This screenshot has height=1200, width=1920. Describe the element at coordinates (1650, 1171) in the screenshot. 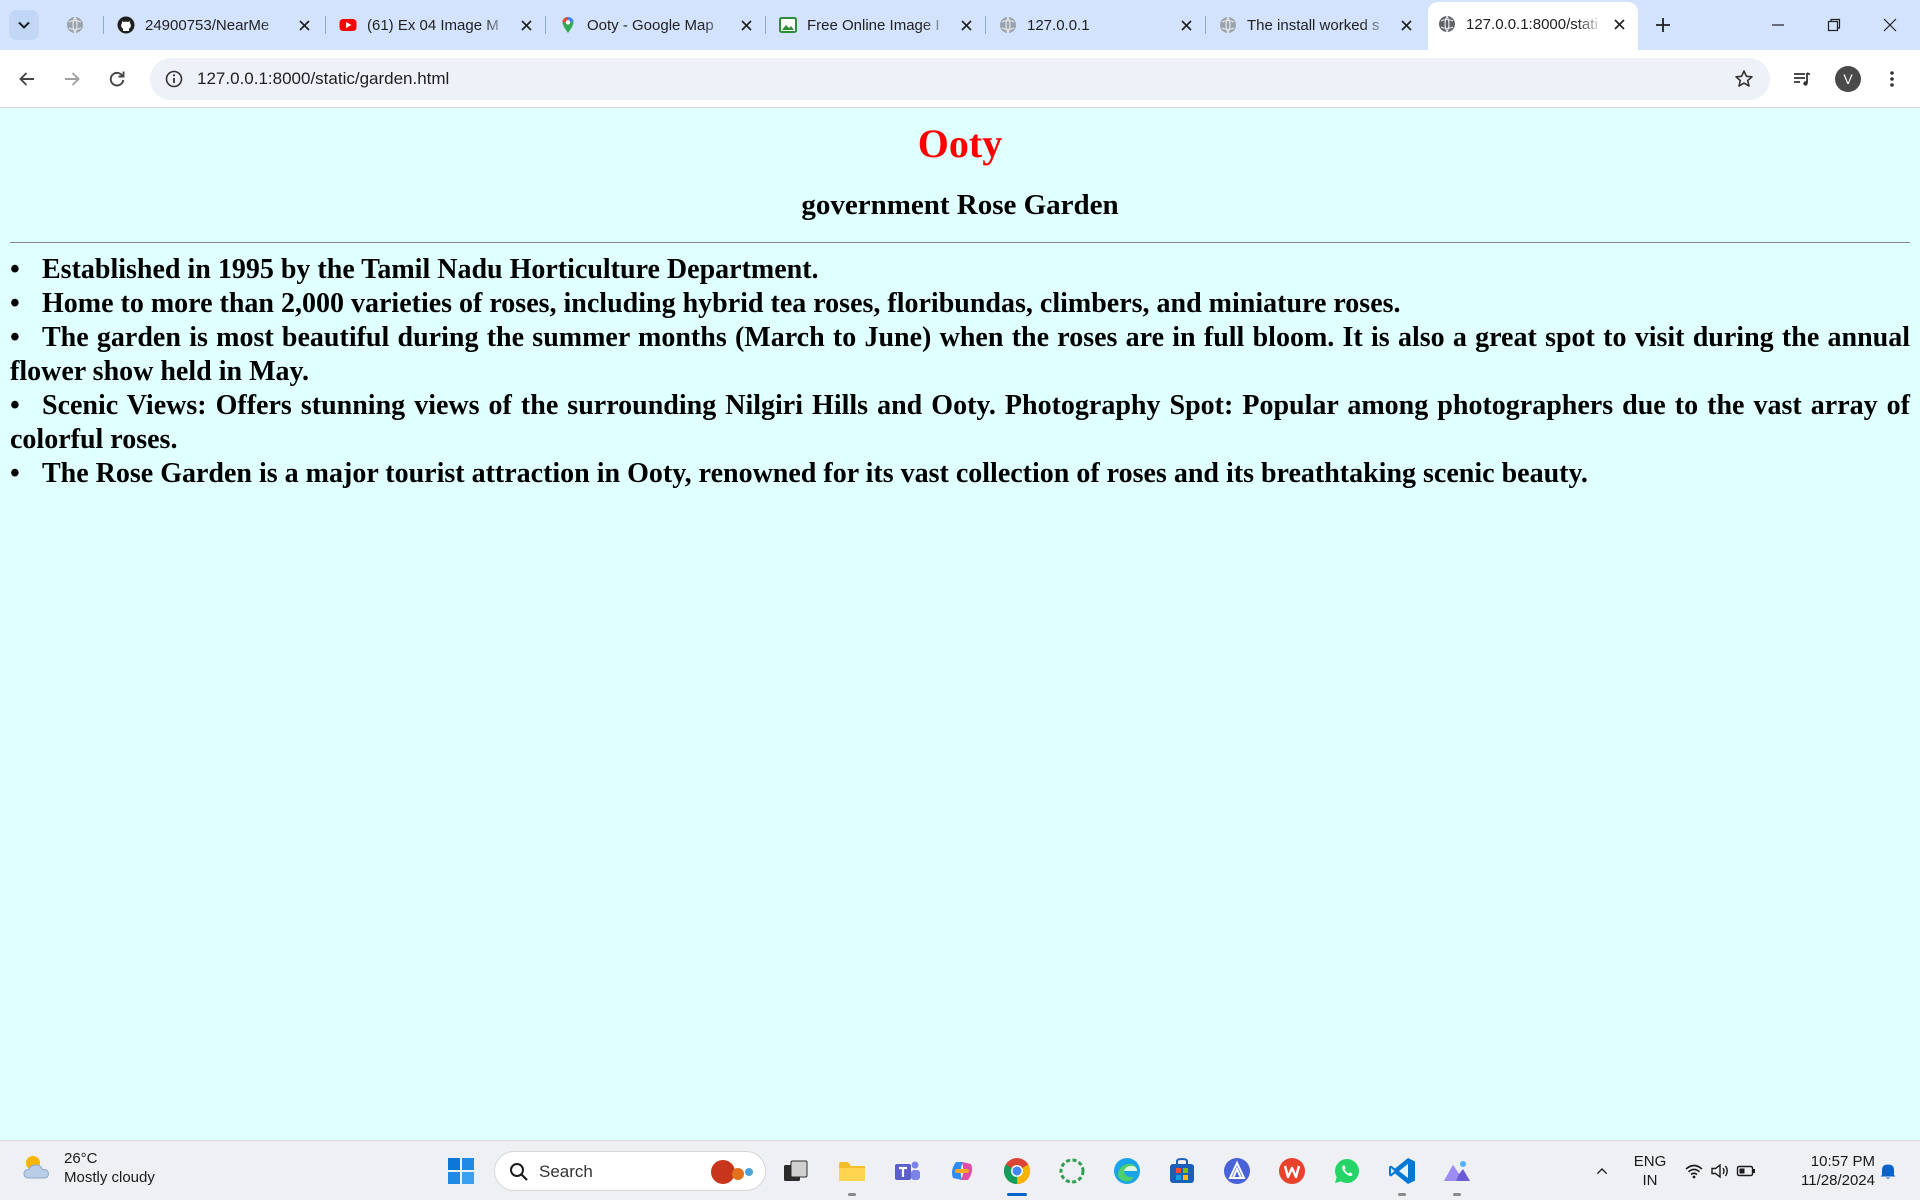

I see `language-indicator: ENG IN` at that location.